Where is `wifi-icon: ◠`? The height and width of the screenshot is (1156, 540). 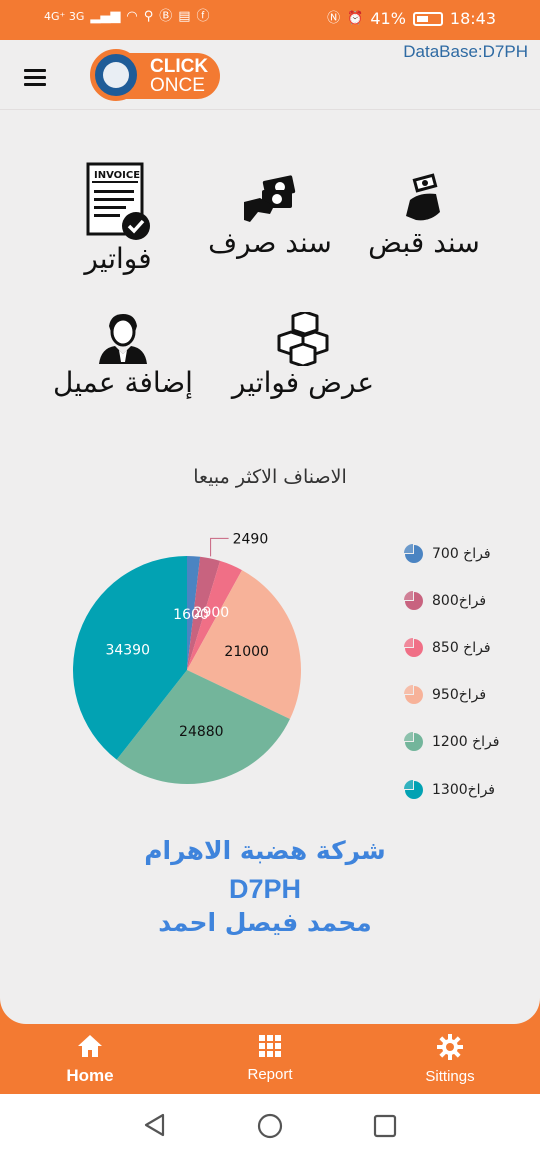 wifi-icon: ◠ is located at coordinates (132, 16).